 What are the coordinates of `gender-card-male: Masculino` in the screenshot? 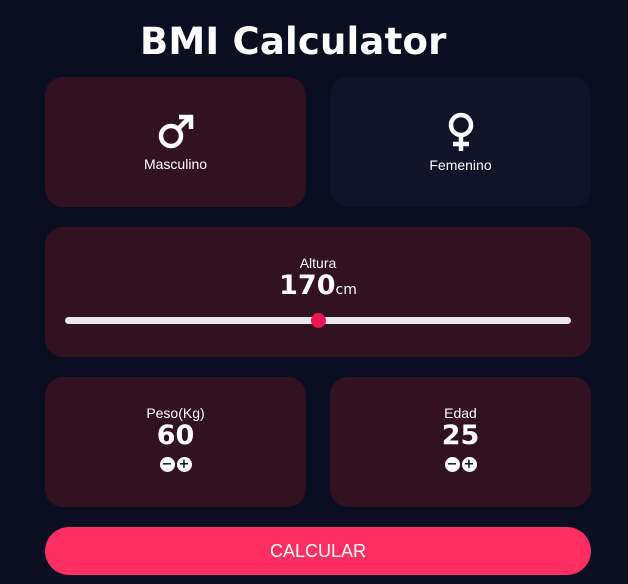 It's located at (175, 142).